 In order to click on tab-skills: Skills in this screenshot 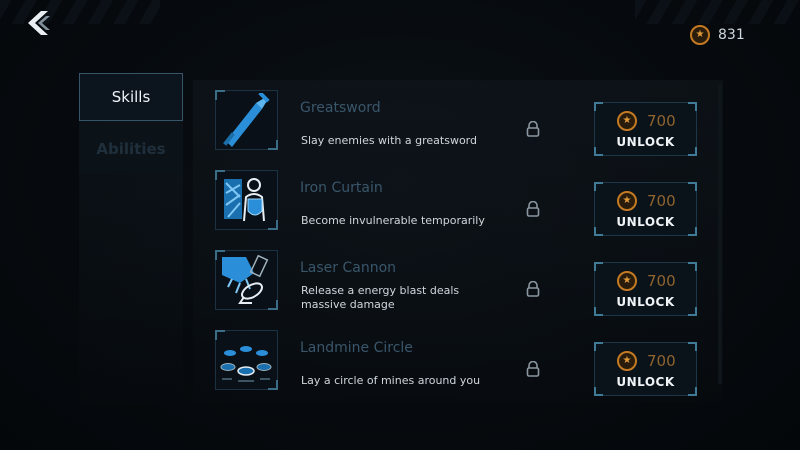, I will do `click(131, 97)`.